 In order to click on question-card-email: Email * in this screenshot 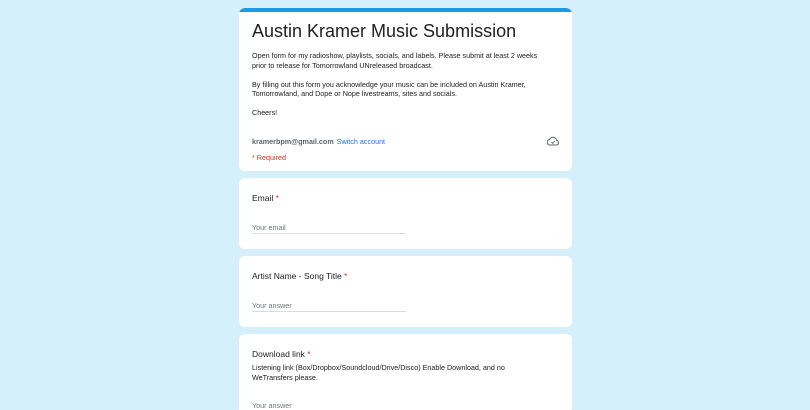, I will do `click(405, 213)`.